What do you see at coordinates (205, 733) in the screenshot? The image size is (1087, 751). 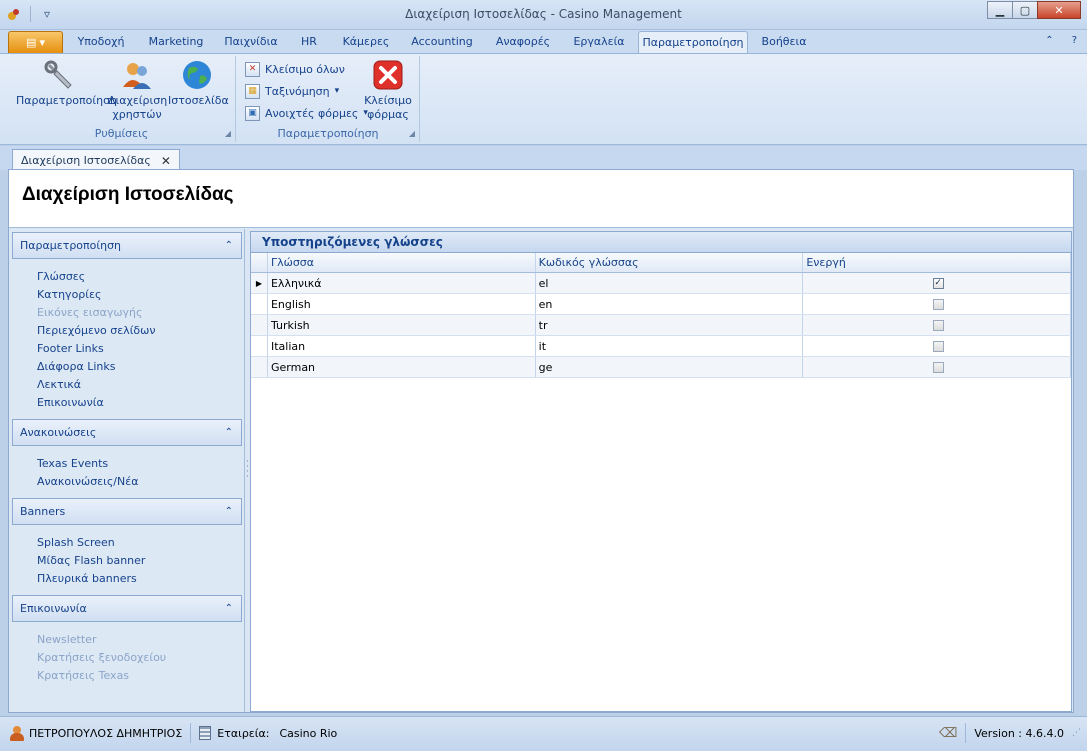 I see `building-icon` at bounding box center [205, 733].